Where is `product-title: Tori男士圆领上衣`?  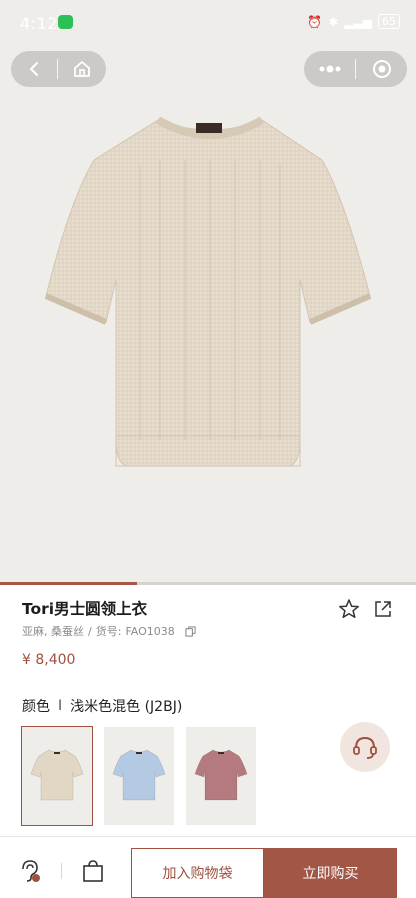 product-title: Tori男士圆领上衣 is located at coordinates (85, 609).